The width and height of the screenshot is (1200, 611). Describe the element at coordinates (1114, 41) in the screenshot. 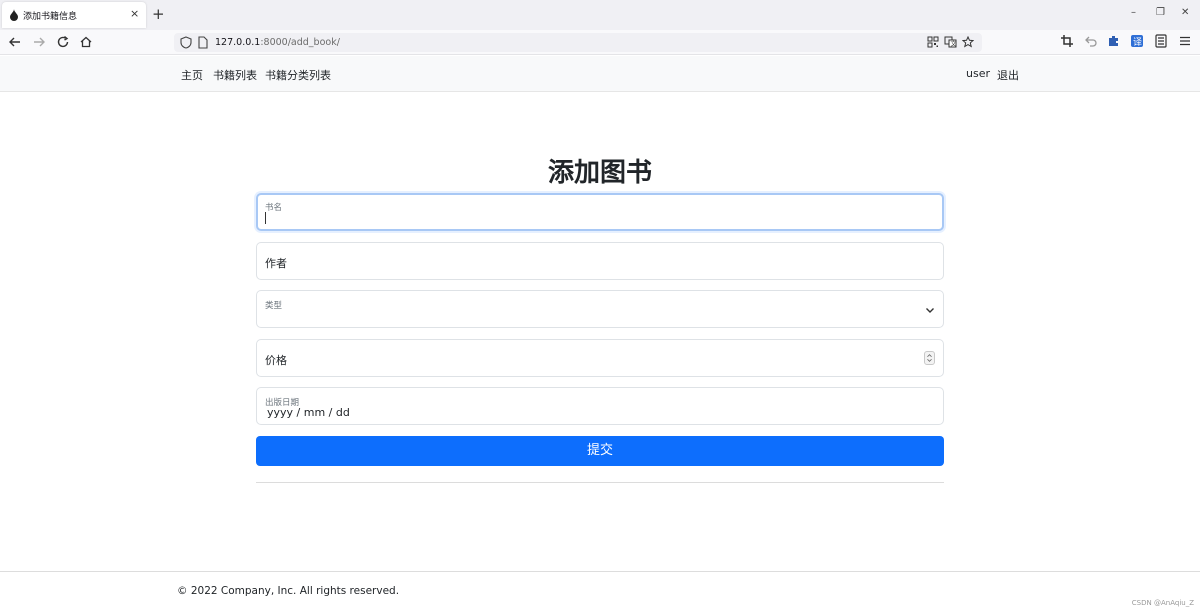

I see `extension-icon` at that location.